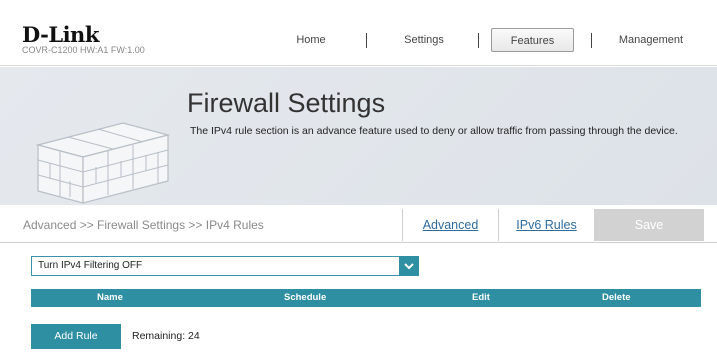 Image resolution: width=717 pixels, height=358 pixels. Describe the element at coordinates (366, 298) in the screenshot. I see `rules-table-header: Name Schedule Edit Delete` at that location.